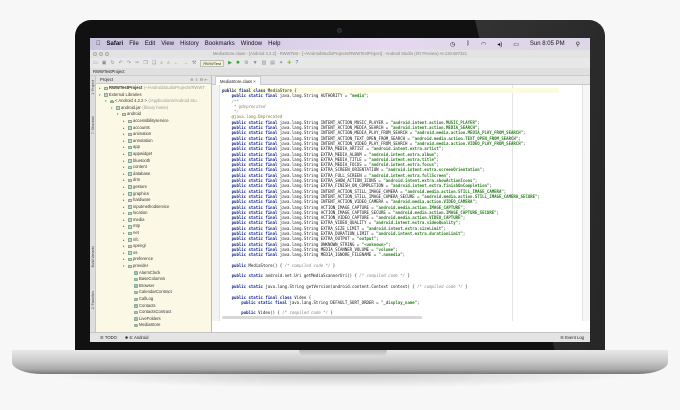 This screenshot has width=680, height=410. Describe the element at coordinates (153, 292) in the screenshot. I see `tree-item: CalendarContract` at that location.